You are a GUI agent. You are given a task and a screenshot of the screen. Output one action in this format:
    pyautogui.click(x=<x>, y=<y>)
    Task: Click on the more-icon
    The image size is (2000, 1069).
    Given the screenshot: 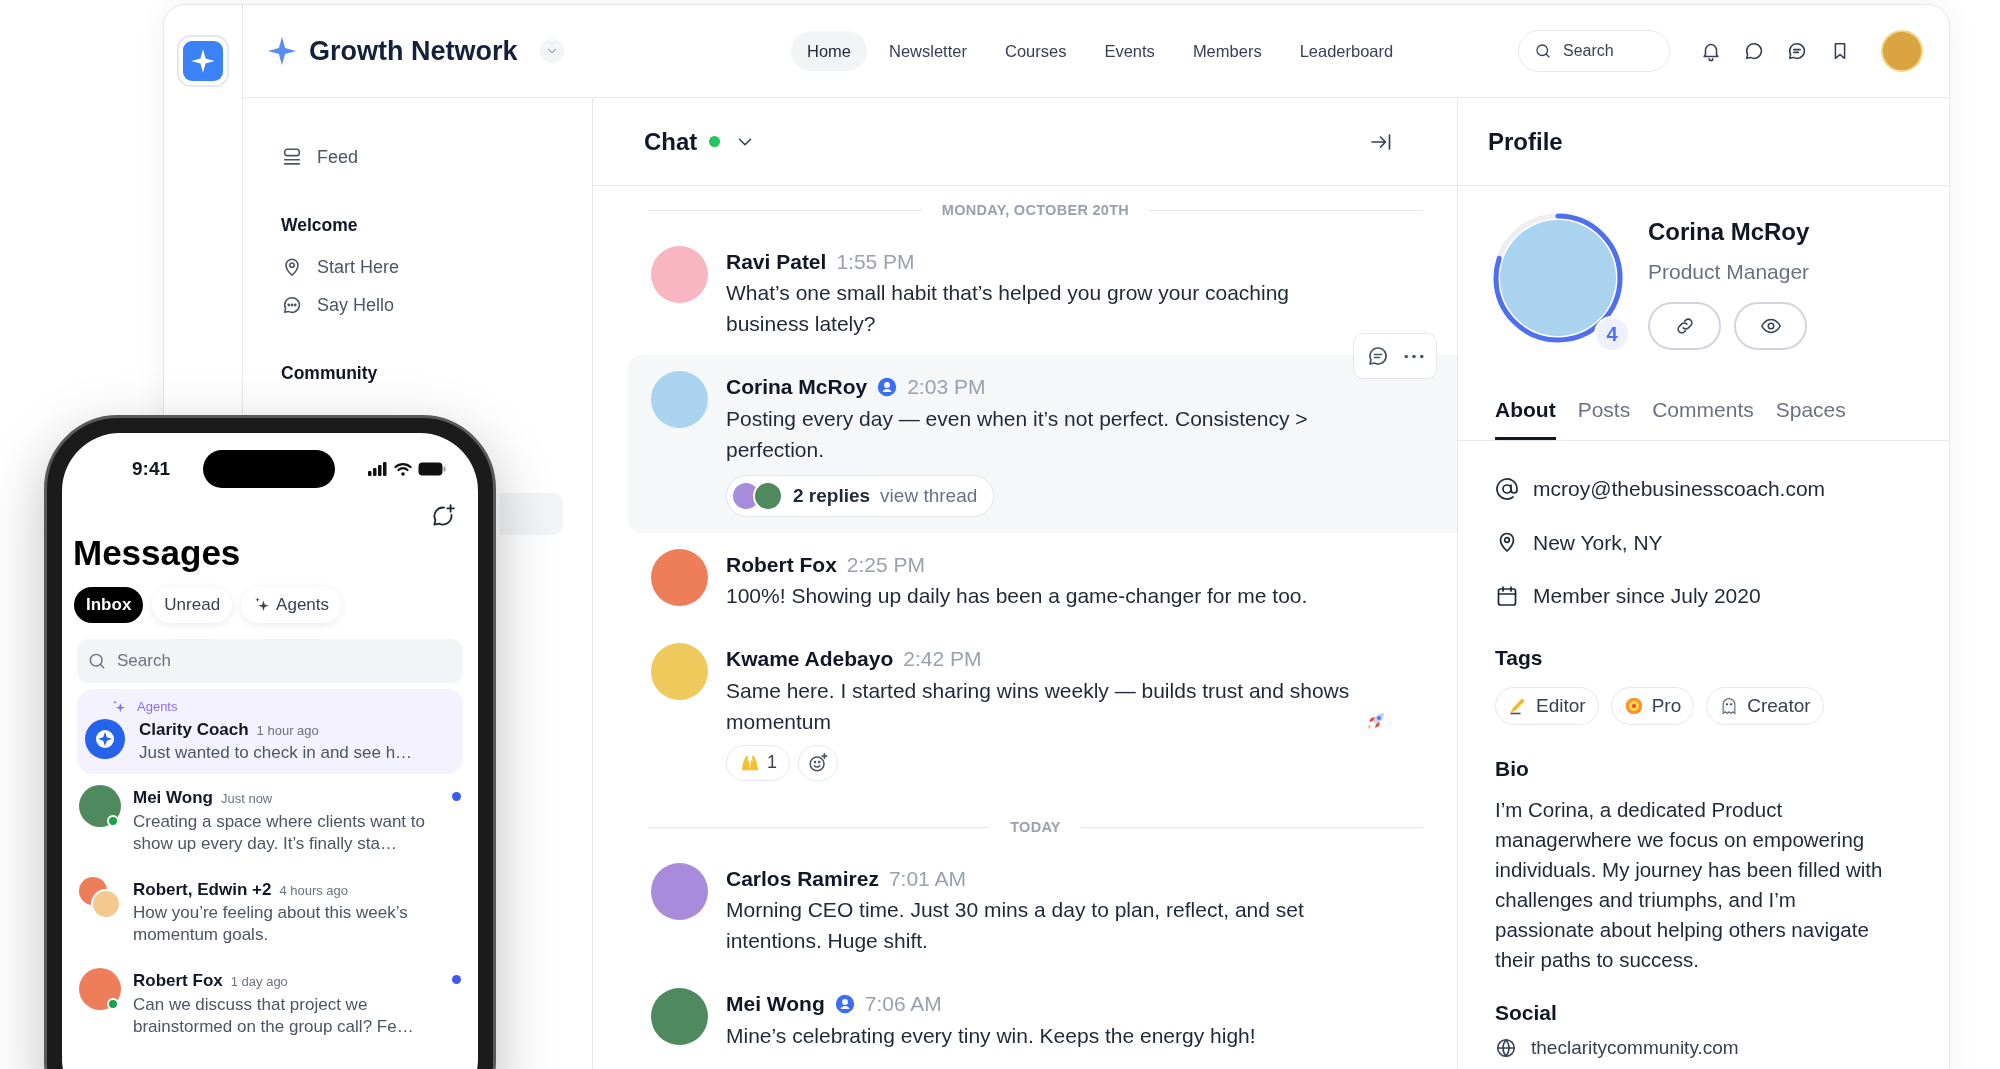 What is the action you would take?
    pyautogui.click(x=1414, y=356)
    